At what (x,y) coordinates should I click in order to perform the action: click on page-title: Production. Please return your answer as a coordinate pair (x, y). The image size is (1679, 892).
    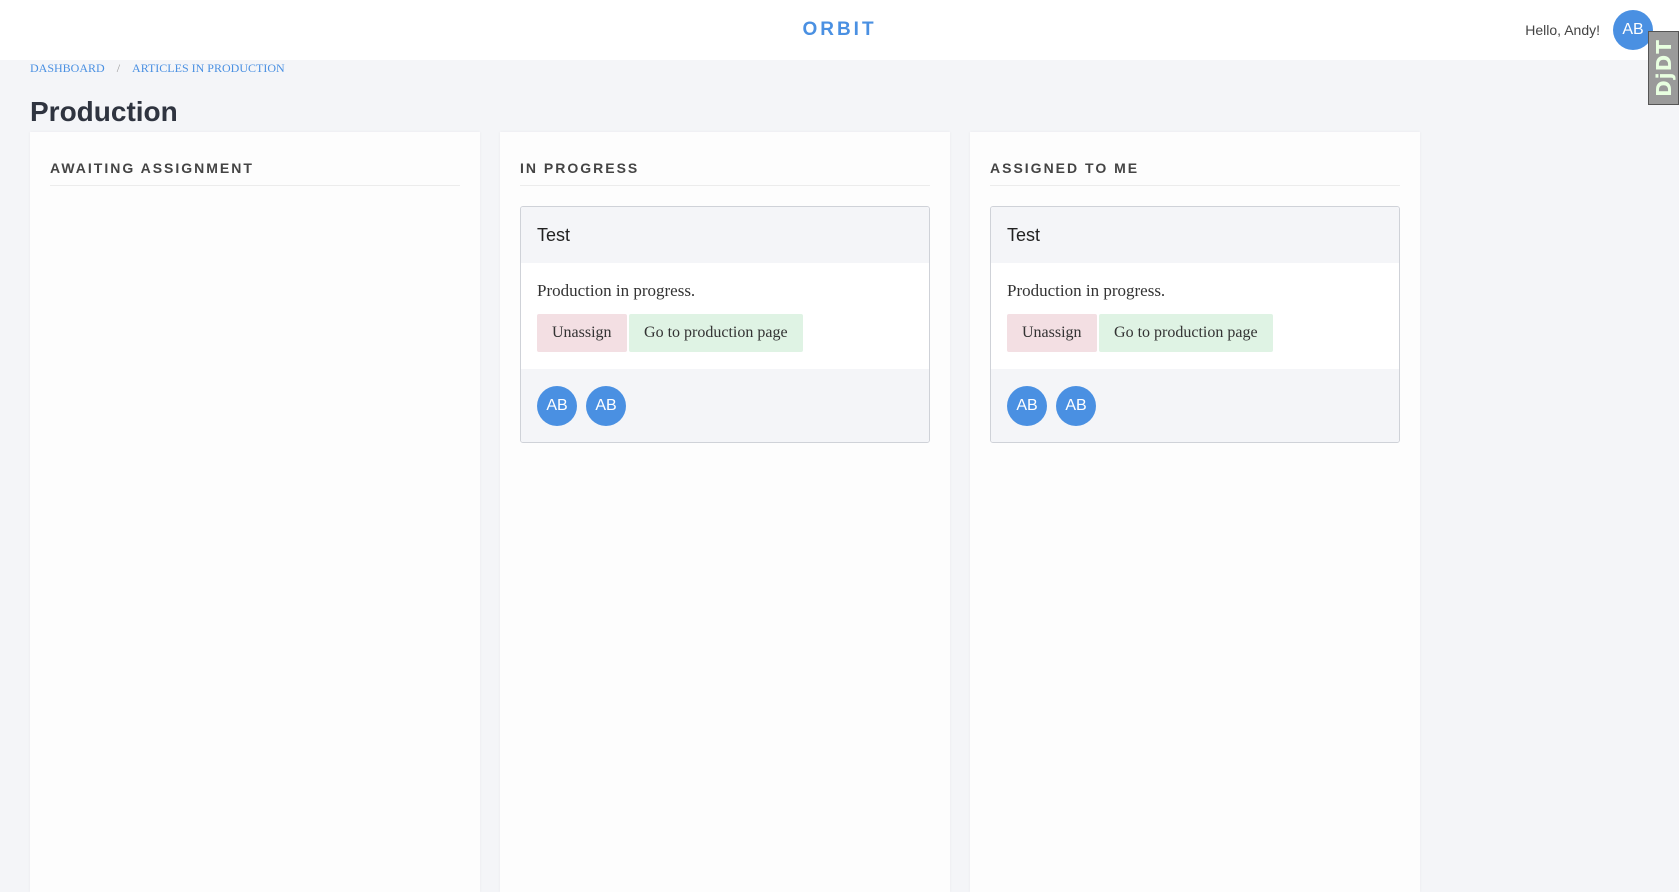
    Looking at the image, I should click on (104, 111).